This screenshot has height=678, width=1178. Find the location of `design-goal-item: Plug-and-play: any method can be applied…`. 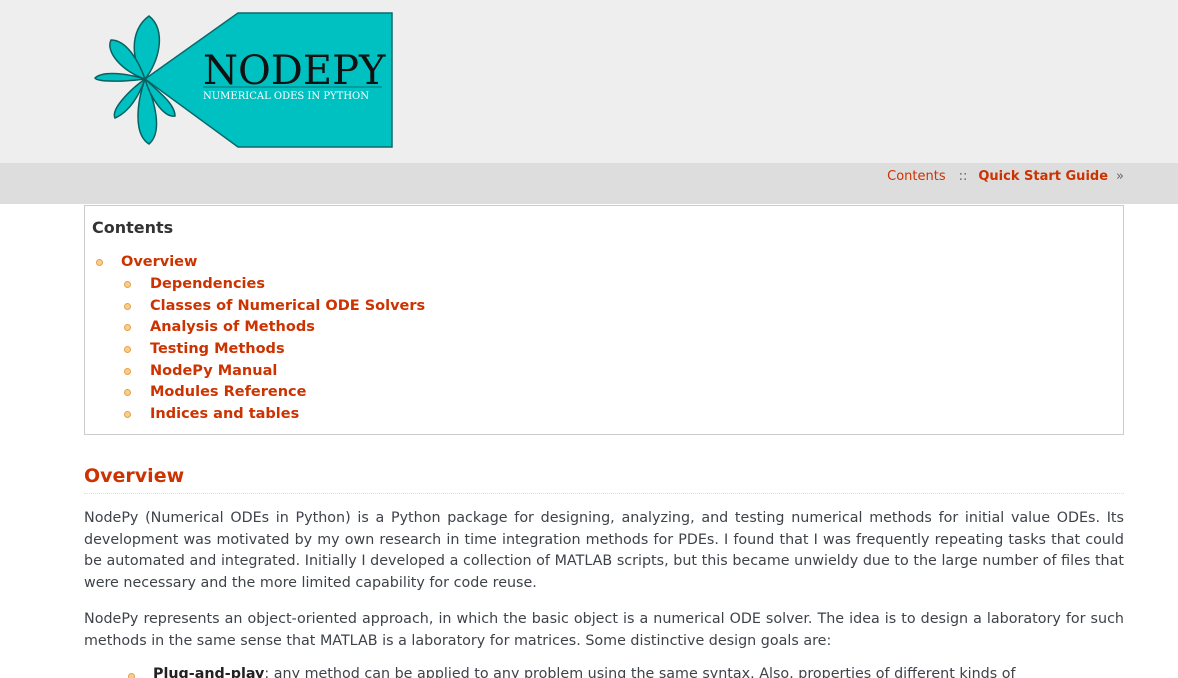

design-goal-item: Plug-and-play: any method can be applied… is located at coordinates (620, 671).